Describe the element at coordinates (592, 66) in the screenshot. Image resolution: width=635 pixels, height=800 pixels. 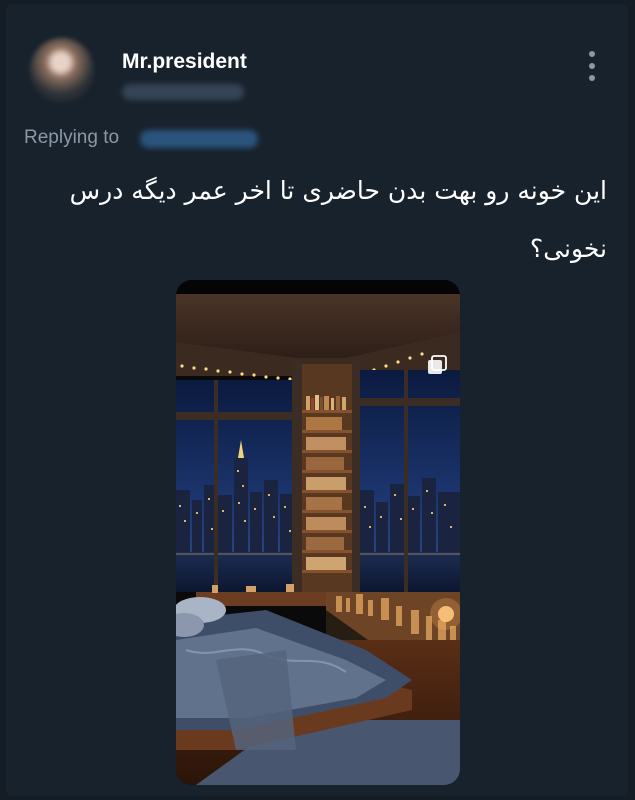
I see `more-vertical-icon` at that location.